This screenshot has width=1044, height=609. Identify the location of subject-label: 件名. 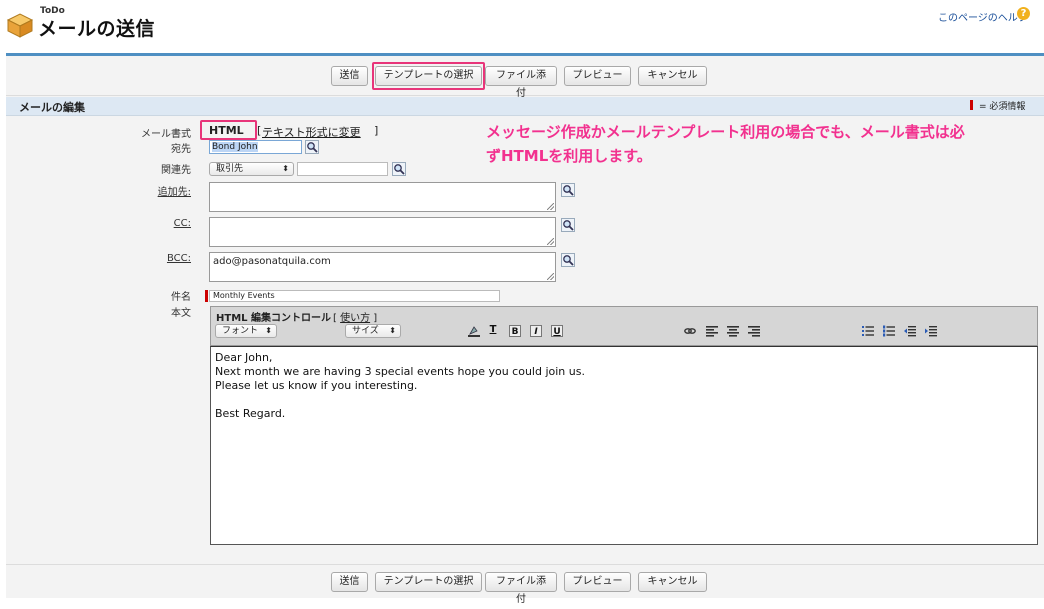
(181, 297).